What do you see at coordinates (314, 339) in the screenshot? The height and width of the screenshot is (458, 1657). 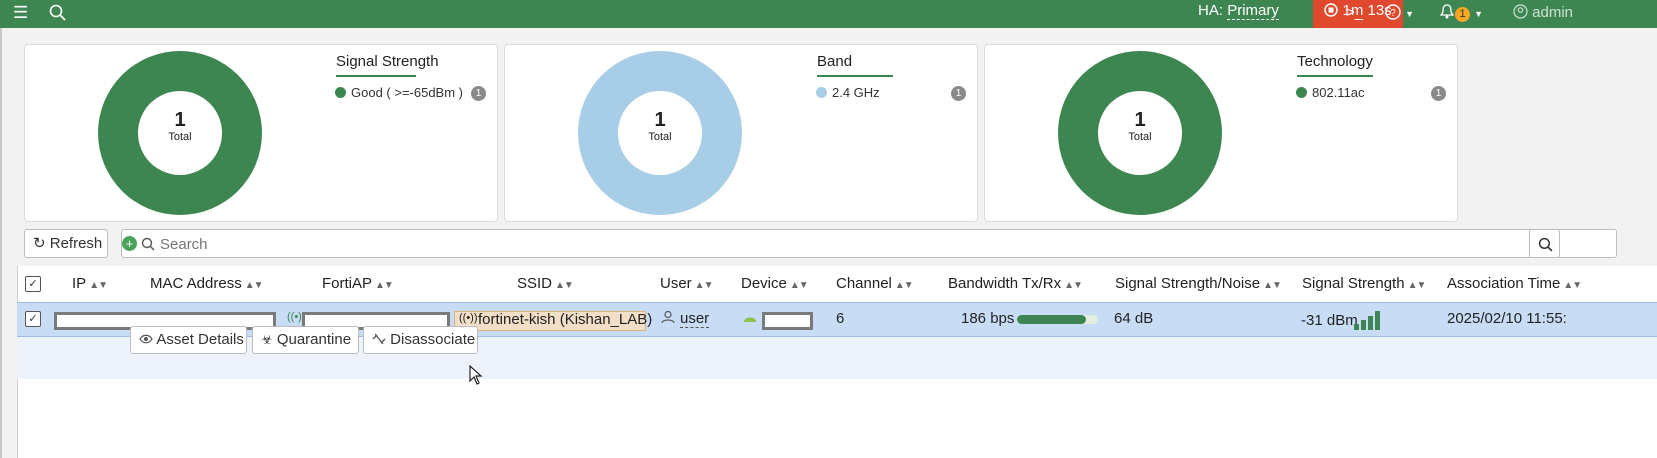 I see `quarantine-label: Quarantine` at bounding box center [314, 339].